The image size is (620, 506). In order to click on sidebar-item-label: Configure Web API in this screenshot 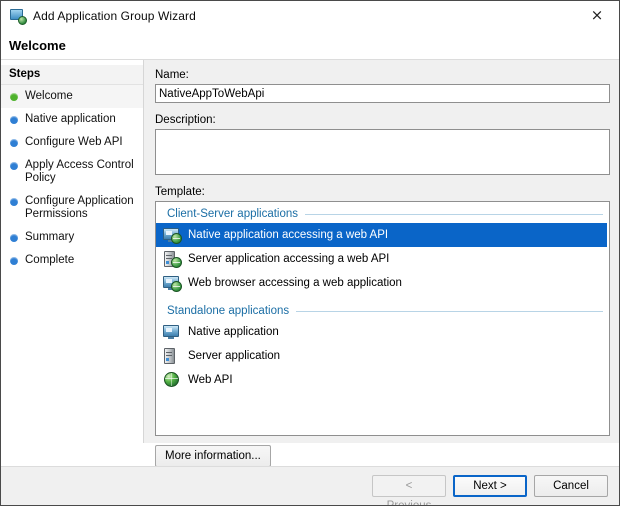, I will do `click(74, 142)`.